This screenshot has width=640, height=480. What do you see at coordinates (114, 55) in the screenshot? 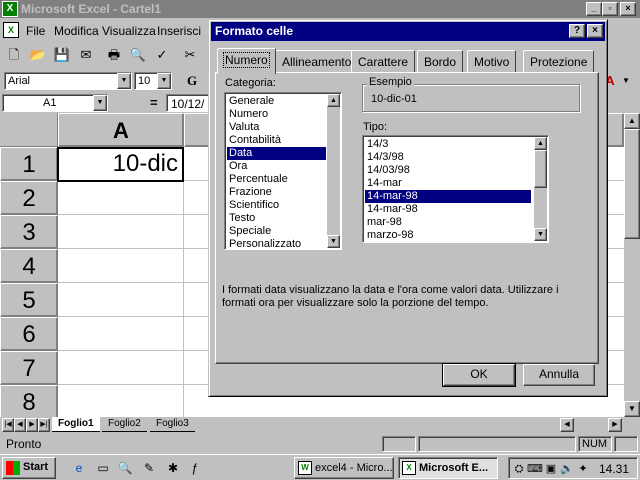
I see `print-icon: 🖶` at bounding box center [114, 55].